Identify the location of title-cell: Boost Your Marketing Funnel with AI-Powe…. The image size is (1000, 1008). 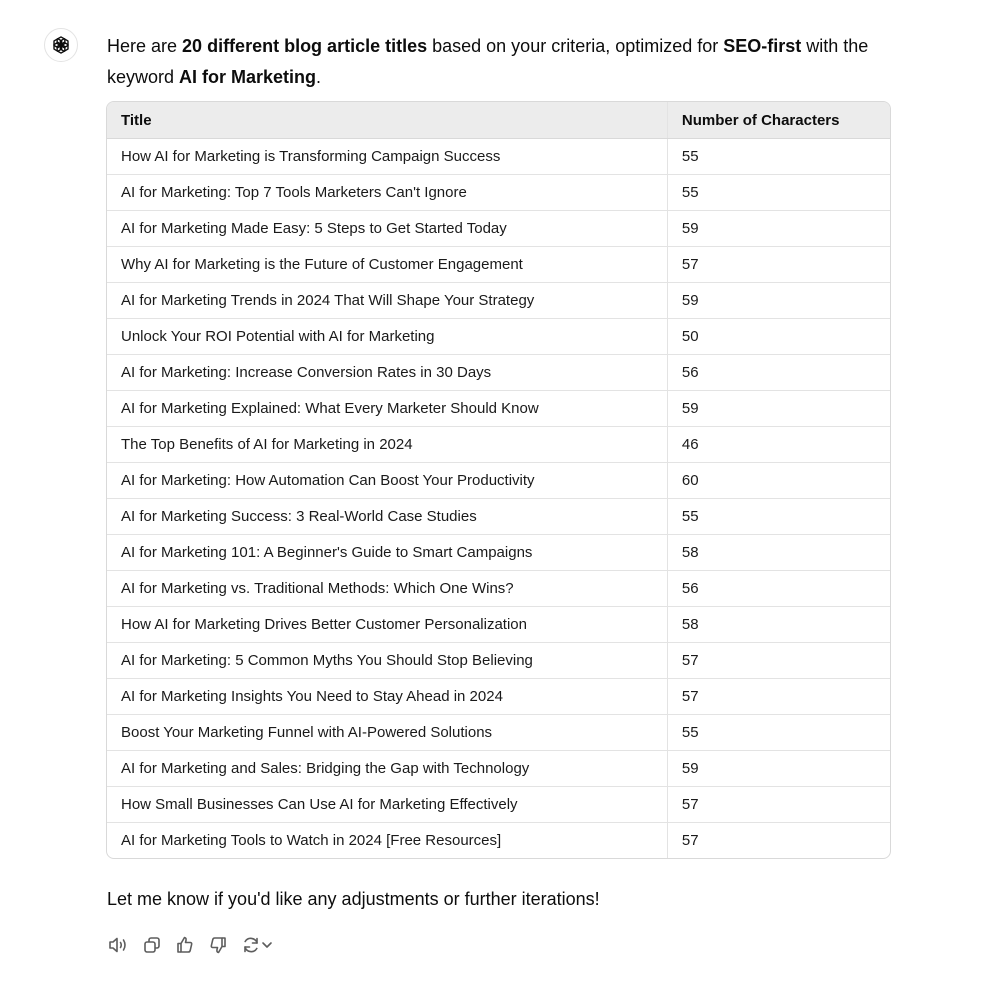
(387, 732).